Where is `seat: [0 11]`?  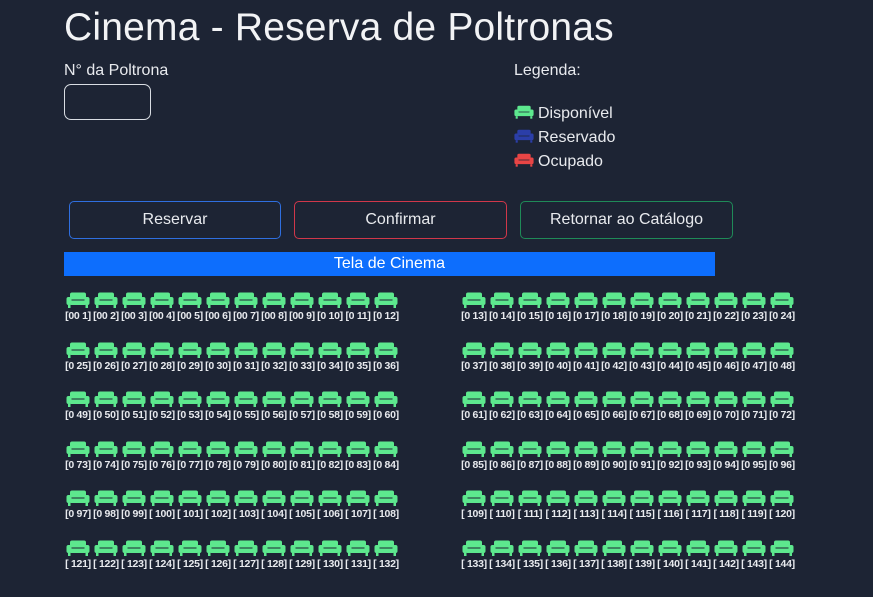 seat: [0 11] is located at coordinates (358, 307).